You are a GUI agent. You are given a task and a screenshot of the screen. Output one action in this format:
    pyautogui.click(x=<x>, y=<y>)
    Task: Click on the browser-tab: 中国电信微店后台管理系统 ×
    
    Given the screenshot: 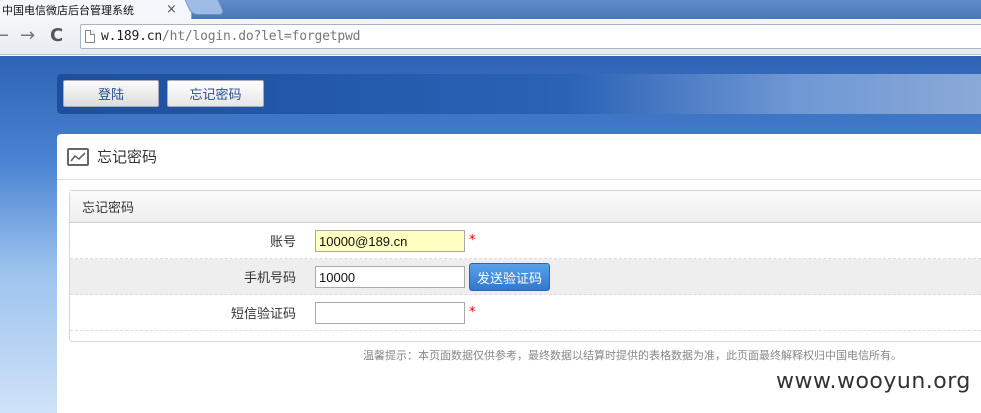 What is the action you would take?
    pyautogui.click(x=96, y=9)
    